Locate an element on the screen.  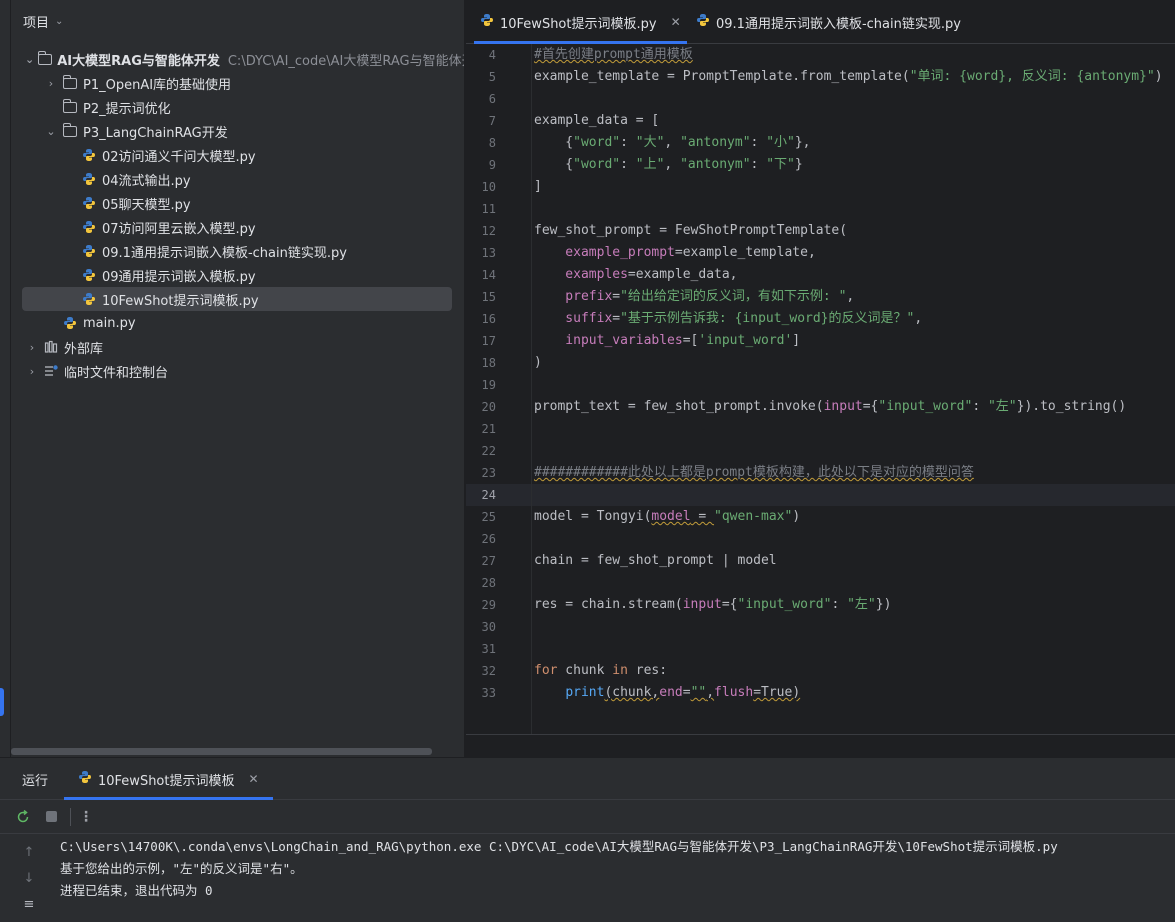
more-icon: ⋮ is located at coordinates (86, 817).